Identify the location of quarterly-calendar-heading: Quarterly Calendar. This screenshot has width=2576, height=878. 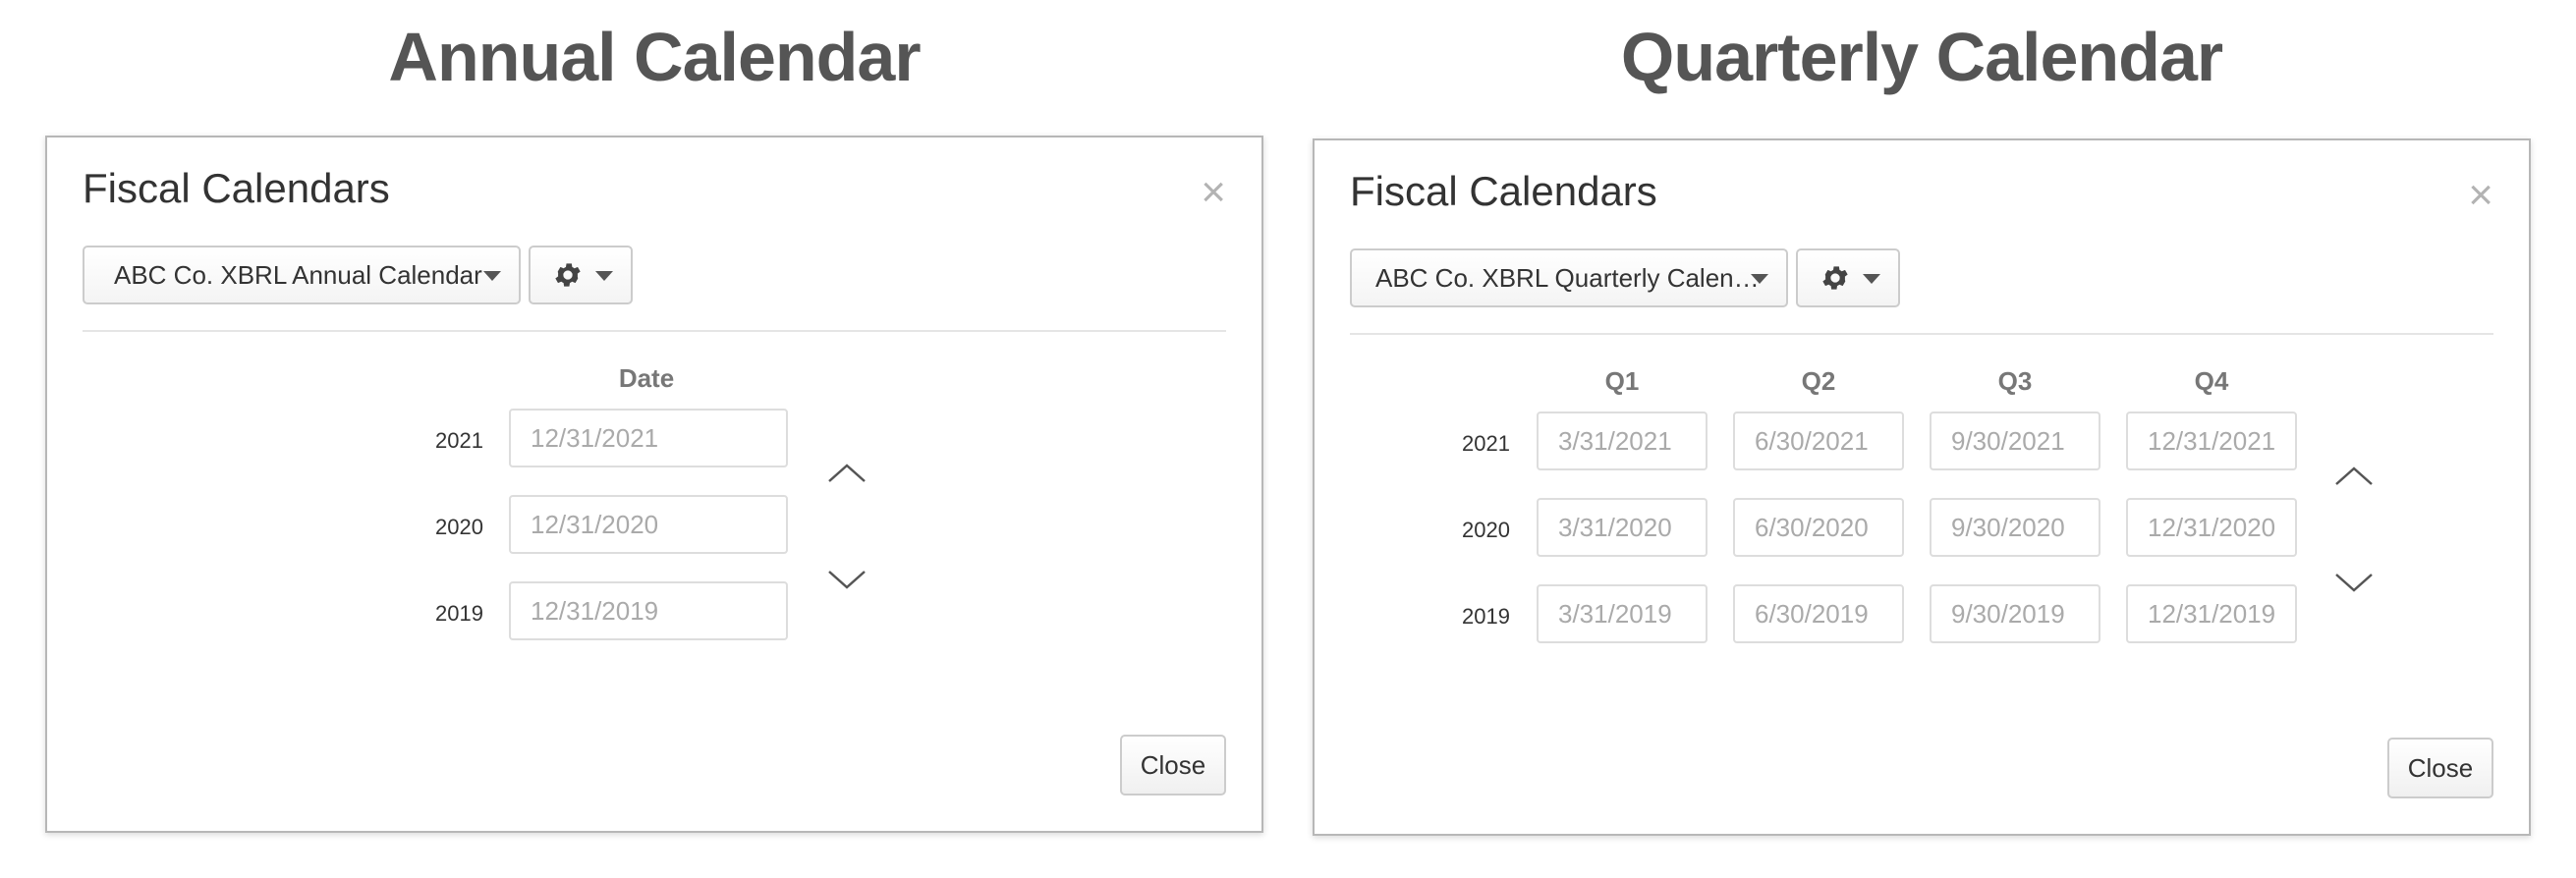
(1921, 57).